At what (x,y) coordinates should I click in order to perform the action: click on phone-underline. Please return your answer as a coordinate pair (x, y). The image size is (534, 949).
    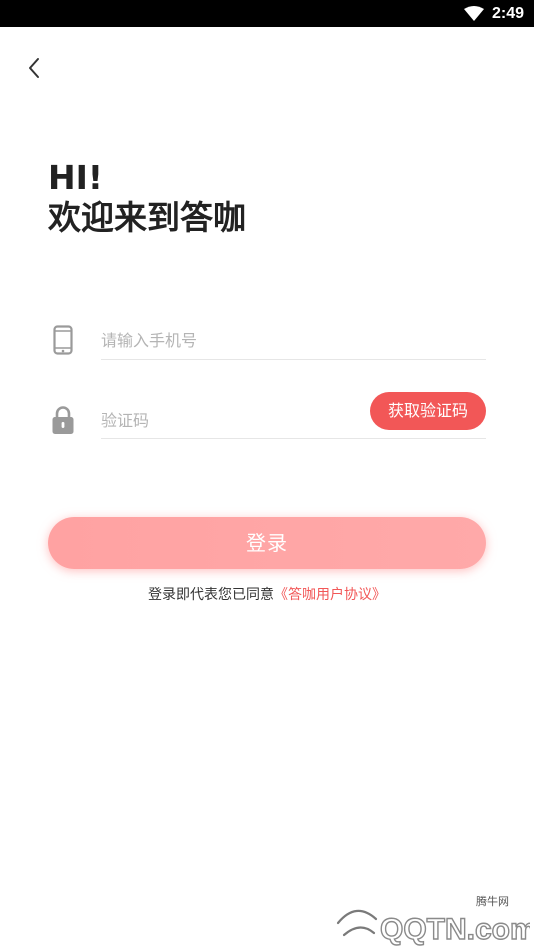
    Looking at the image, I should click on (293, 359).